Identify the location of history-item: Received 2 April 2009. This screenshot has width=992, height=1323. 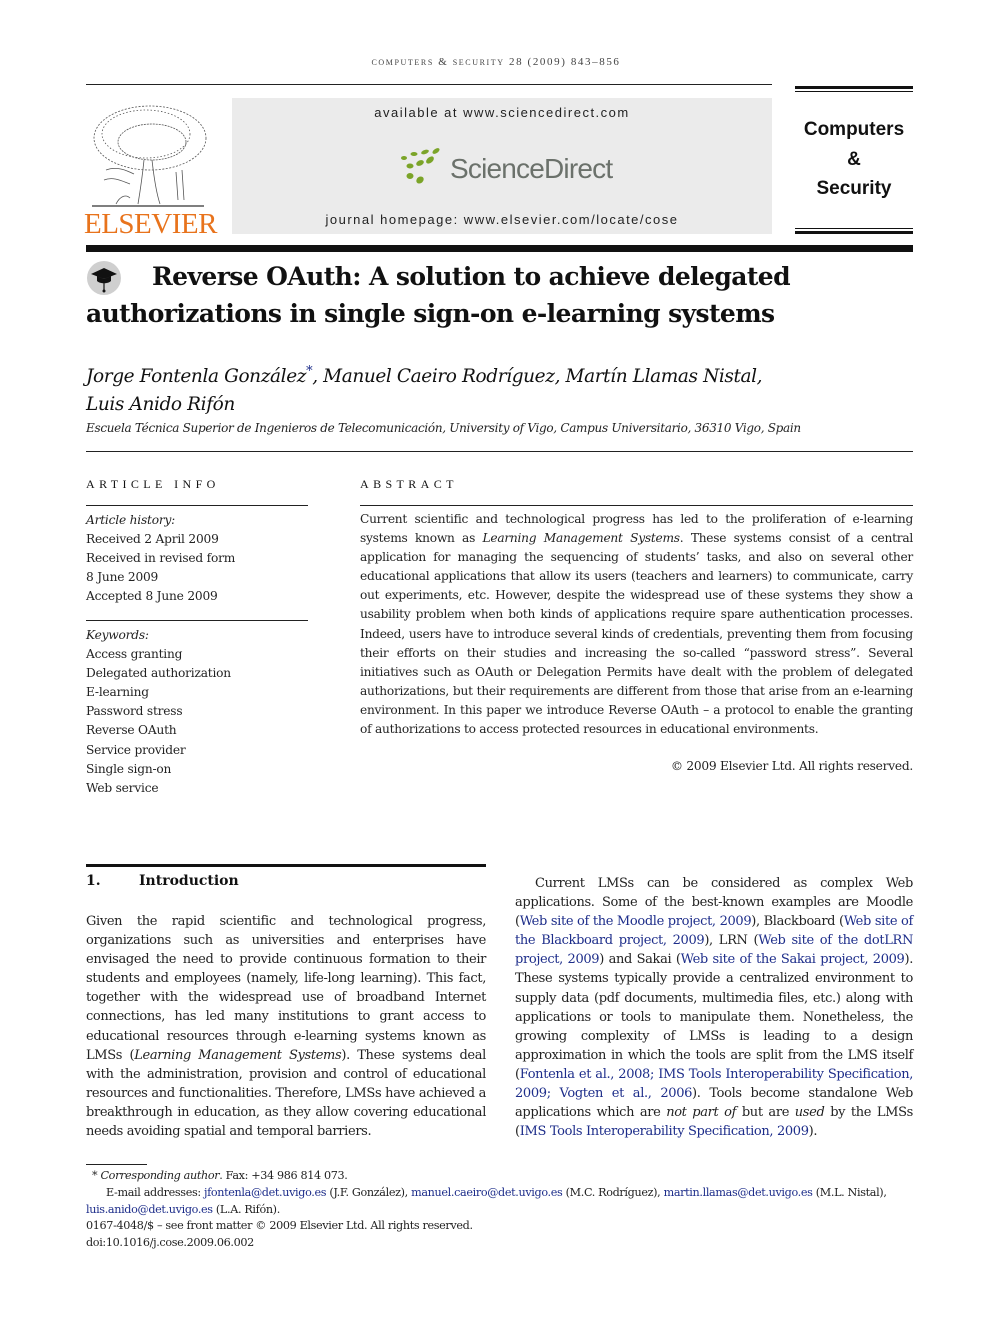
(152, 539).